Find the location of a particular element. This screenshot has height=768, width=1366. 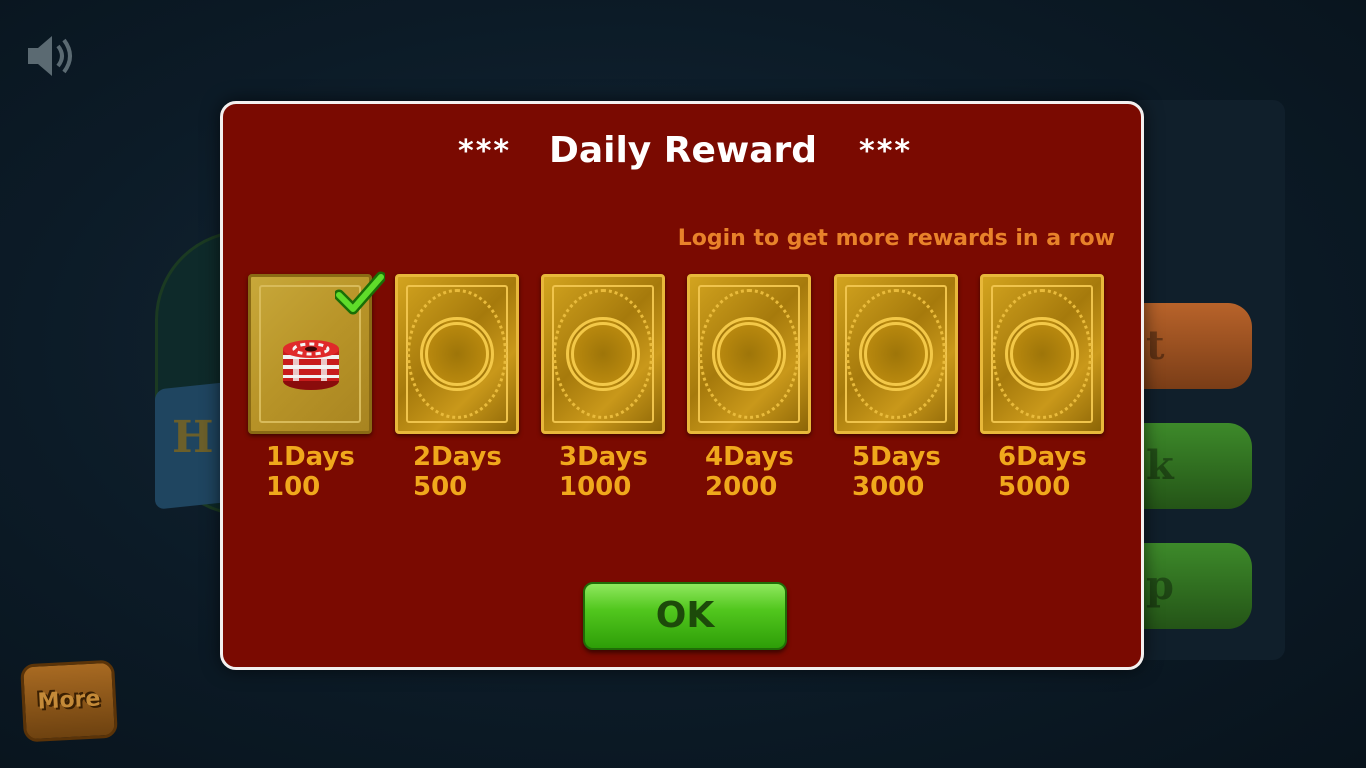

reward-day-label: 6Days is located at coordinates (1042, 457).